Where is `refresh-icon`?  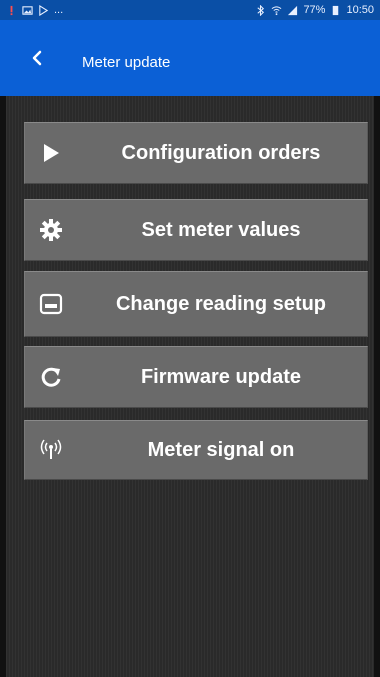 refresh-icon is located at coordinates (51, 377).